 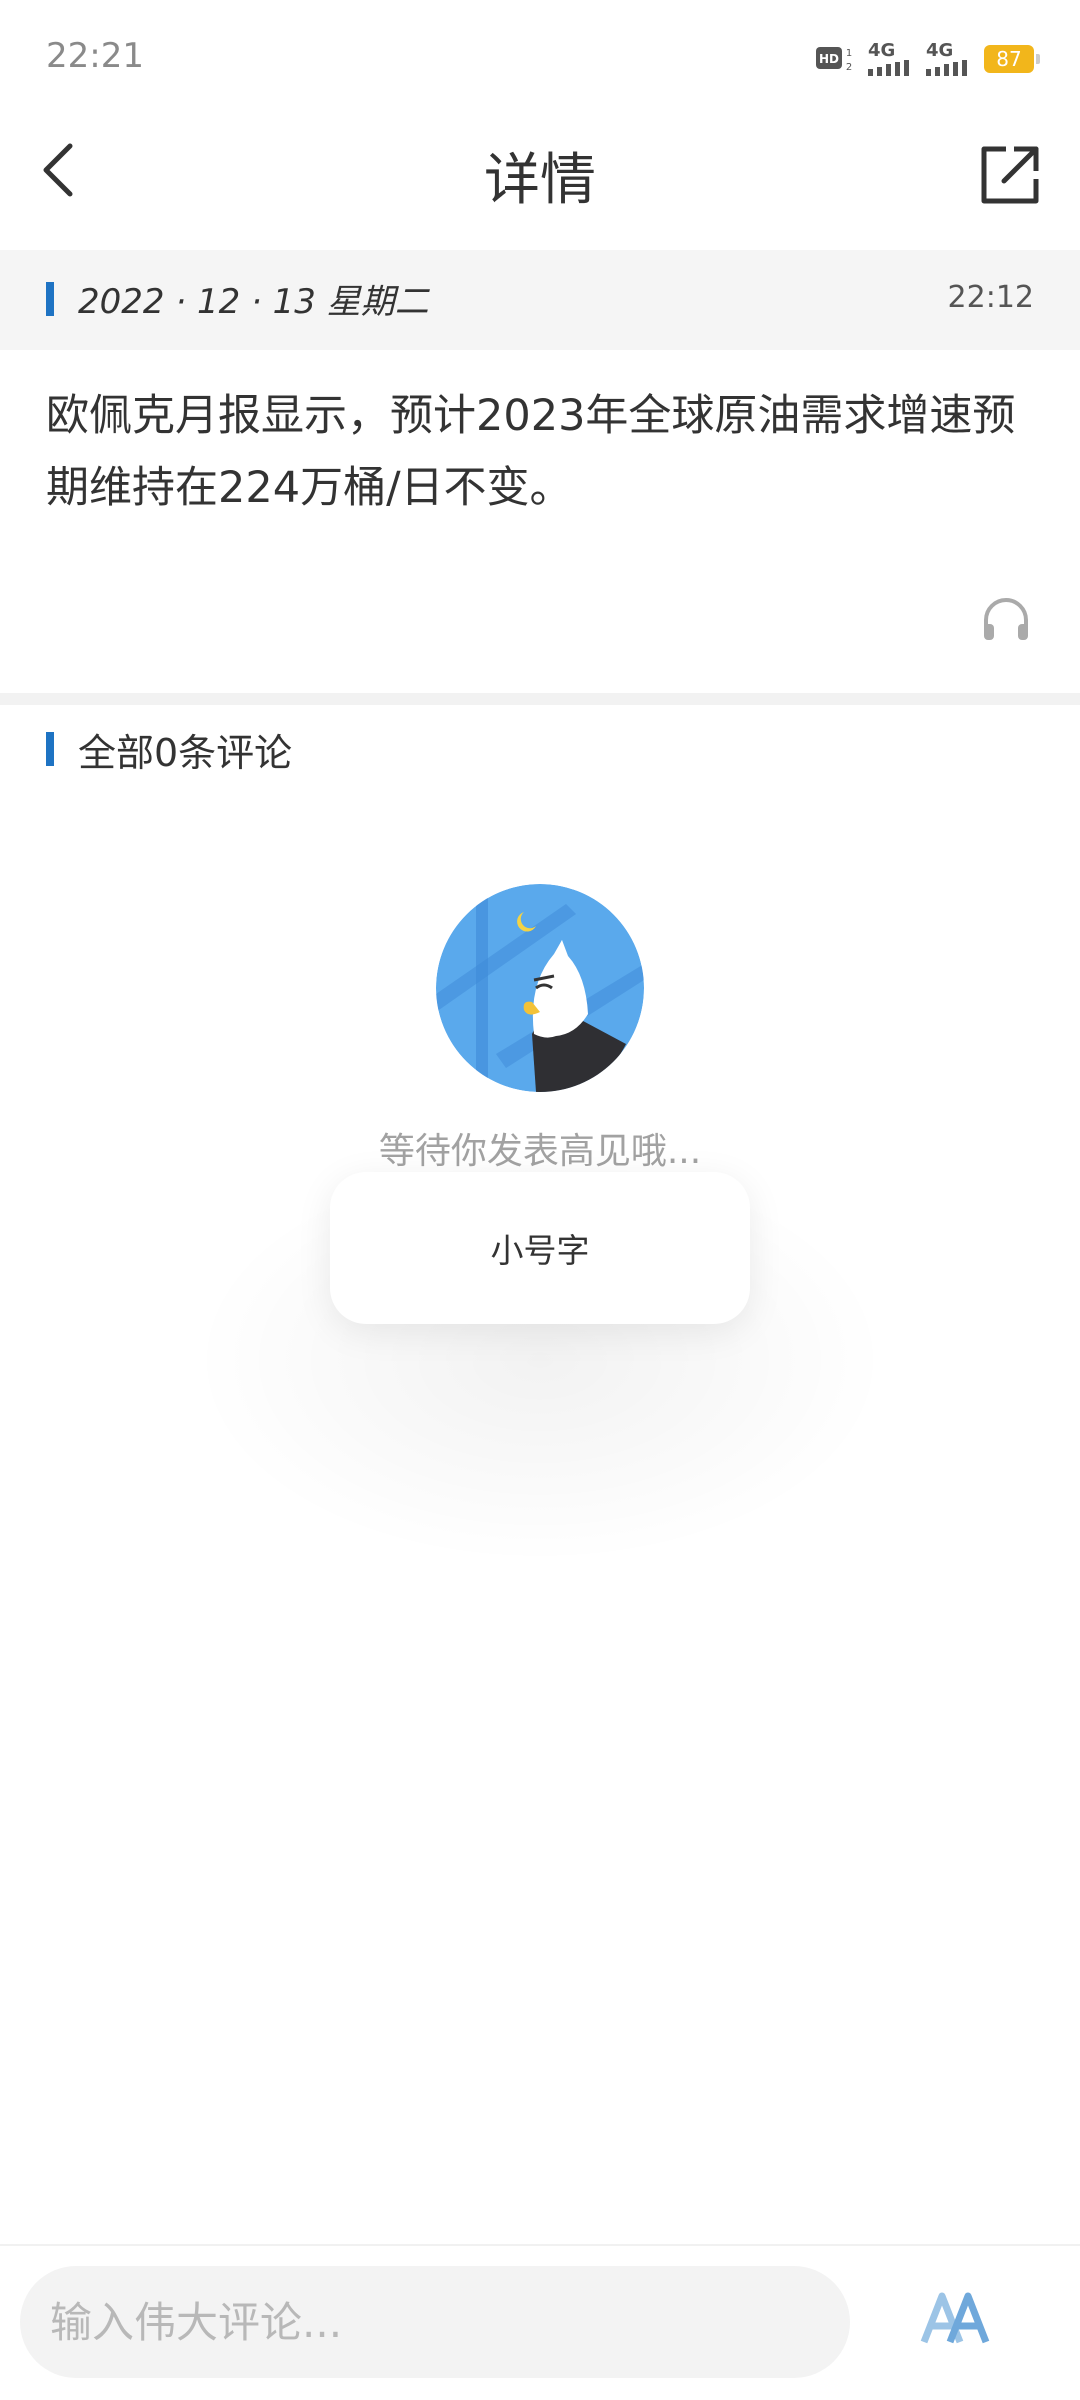 What do you see at coordinates (95, 56) in the screenshot?
I see `status-time: 22:21` at bounding box center [95, 56].